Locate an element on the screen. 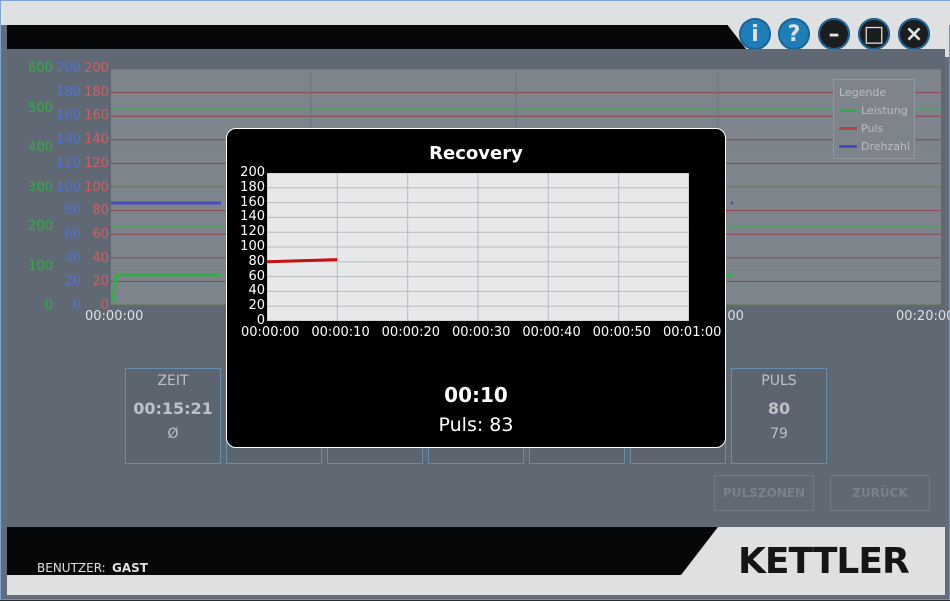  recovery-y-tick: 60 is located at coordinates (256, 276).